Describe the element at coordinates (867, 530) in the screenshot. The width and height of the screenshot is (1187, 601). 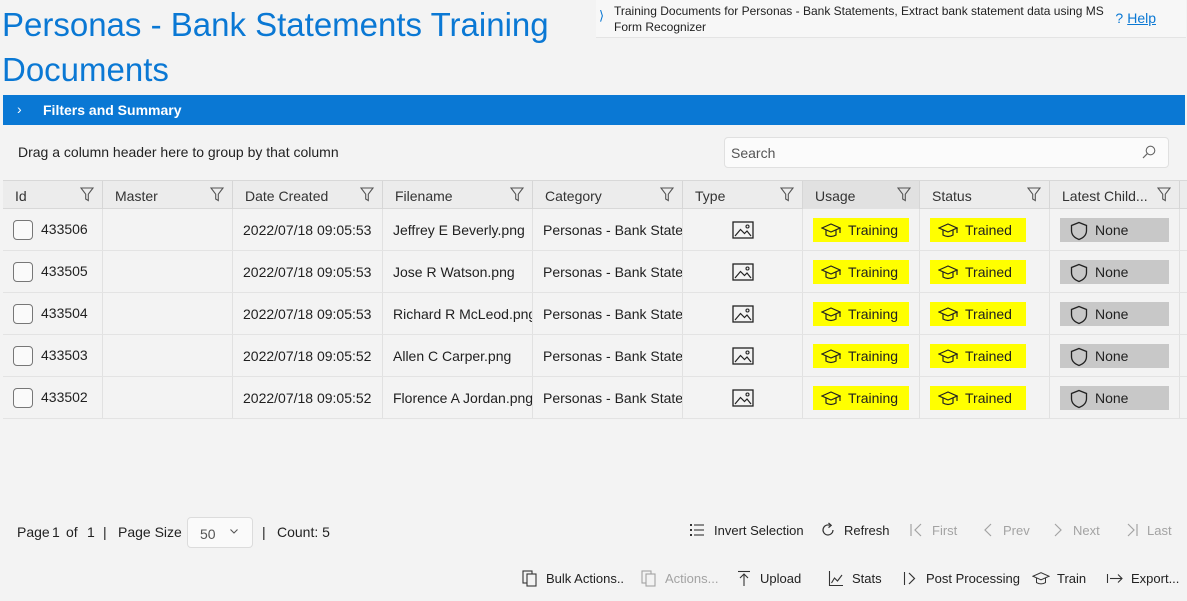
I see `refresh-label: Refresh` at that location.